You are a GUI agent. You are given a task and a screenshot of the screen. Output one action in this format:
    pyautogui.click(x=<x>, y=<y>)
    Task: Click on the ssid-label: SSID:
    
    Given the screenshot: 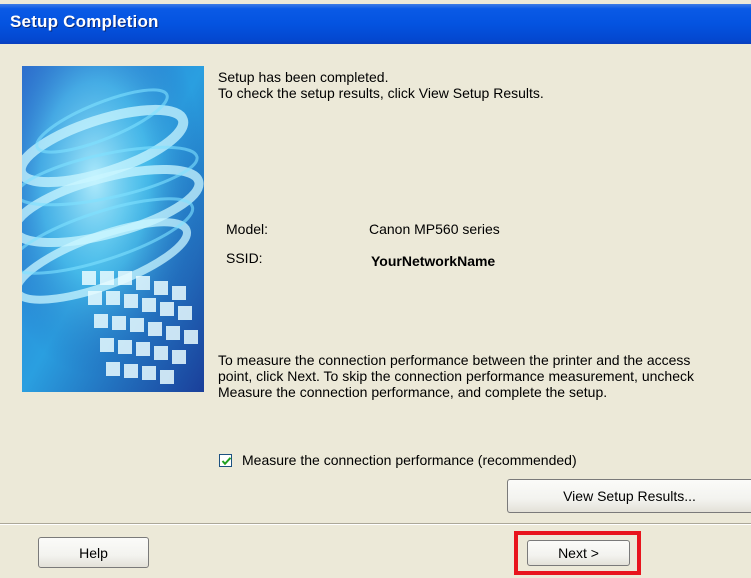 What is the action you would take?
    pyautogui.click(x=244, y=258)
    